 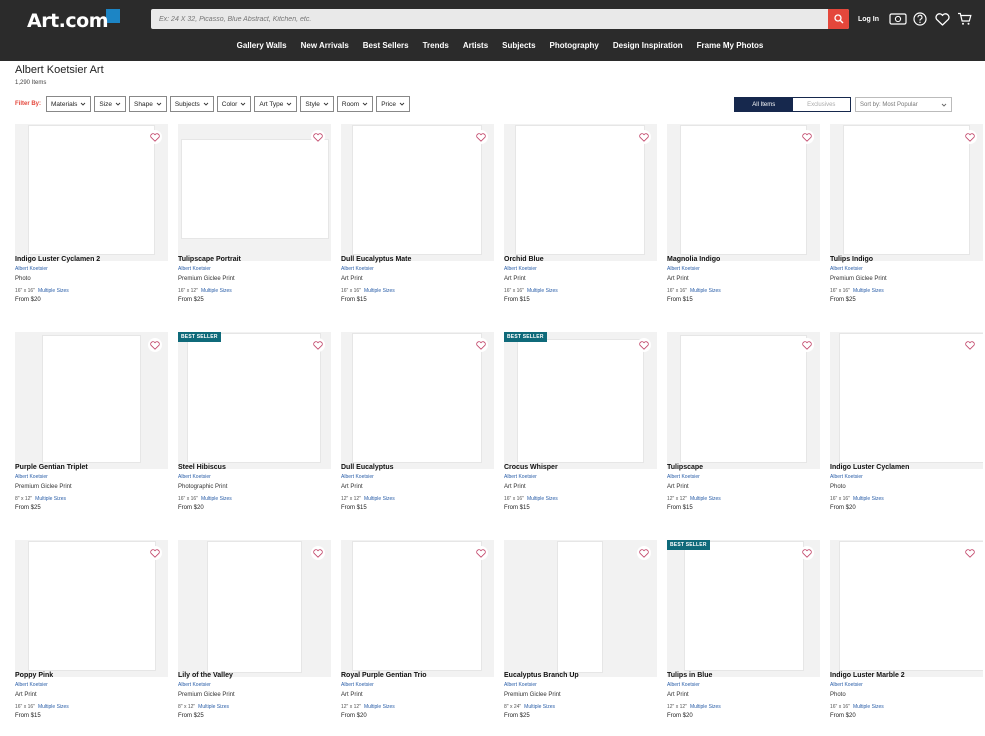 What do you see at coordinates (531, 467) in the screenshot?
I see `product-title: Crocus Whisper` at bounding box center [531, 467].